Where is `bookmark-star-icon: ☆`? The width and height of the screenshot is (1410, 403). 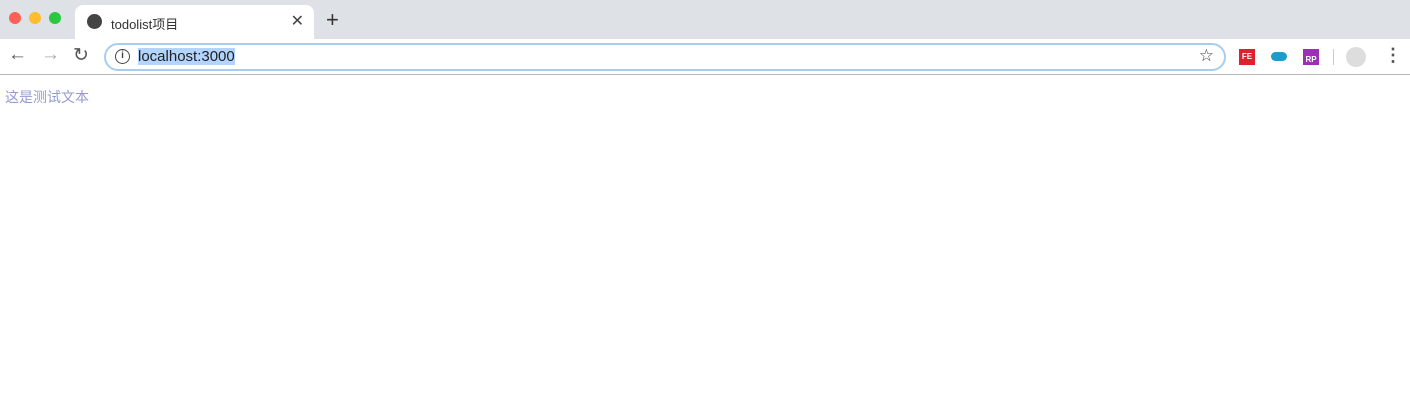 bookmark-star-icon: ☆ is located at coordinates (1206, 56).